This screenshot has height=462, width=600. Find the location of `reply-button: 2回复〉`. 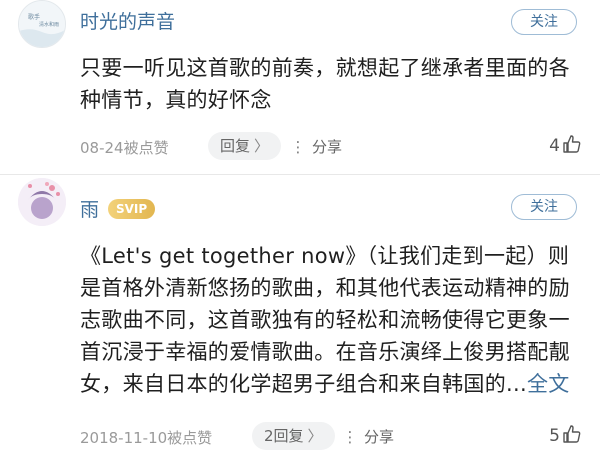

reply-button: 2回复〉 is located at coordinates (293, 436).